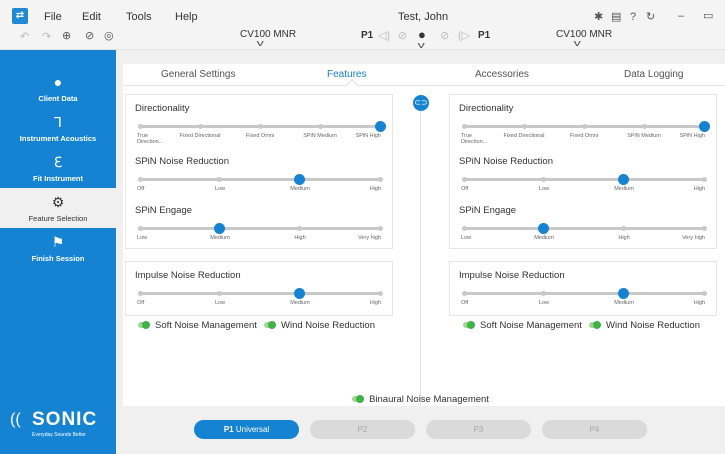 This screenshot has height=454, width=725. I want to click on tab-data-logging: Data Logging, so click(654, 74).